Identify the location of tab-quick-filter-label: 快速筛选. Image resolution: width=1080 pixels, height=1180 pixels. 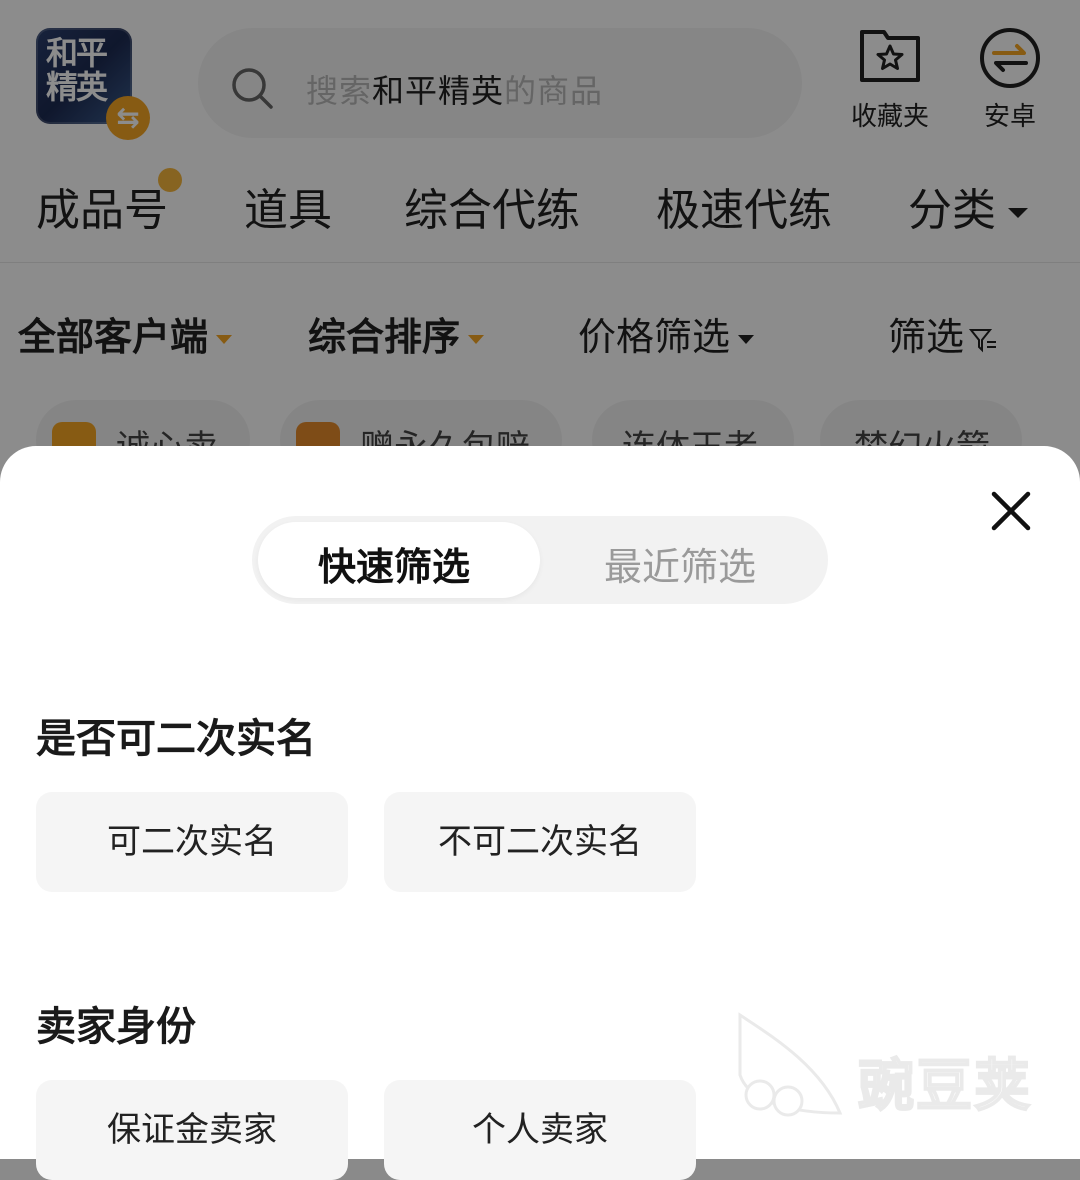
(394, 563).